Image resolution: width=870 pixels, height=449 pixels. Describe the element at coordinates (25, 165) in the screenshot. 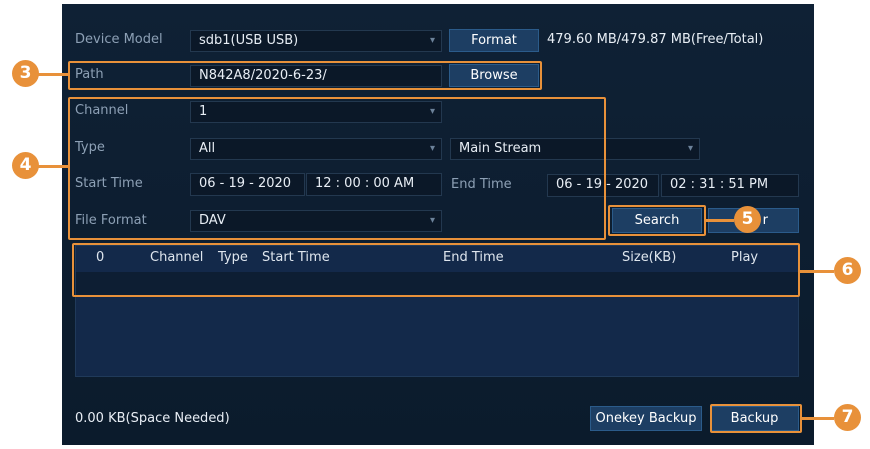

I see `callout-4-badge: 4` at that location.